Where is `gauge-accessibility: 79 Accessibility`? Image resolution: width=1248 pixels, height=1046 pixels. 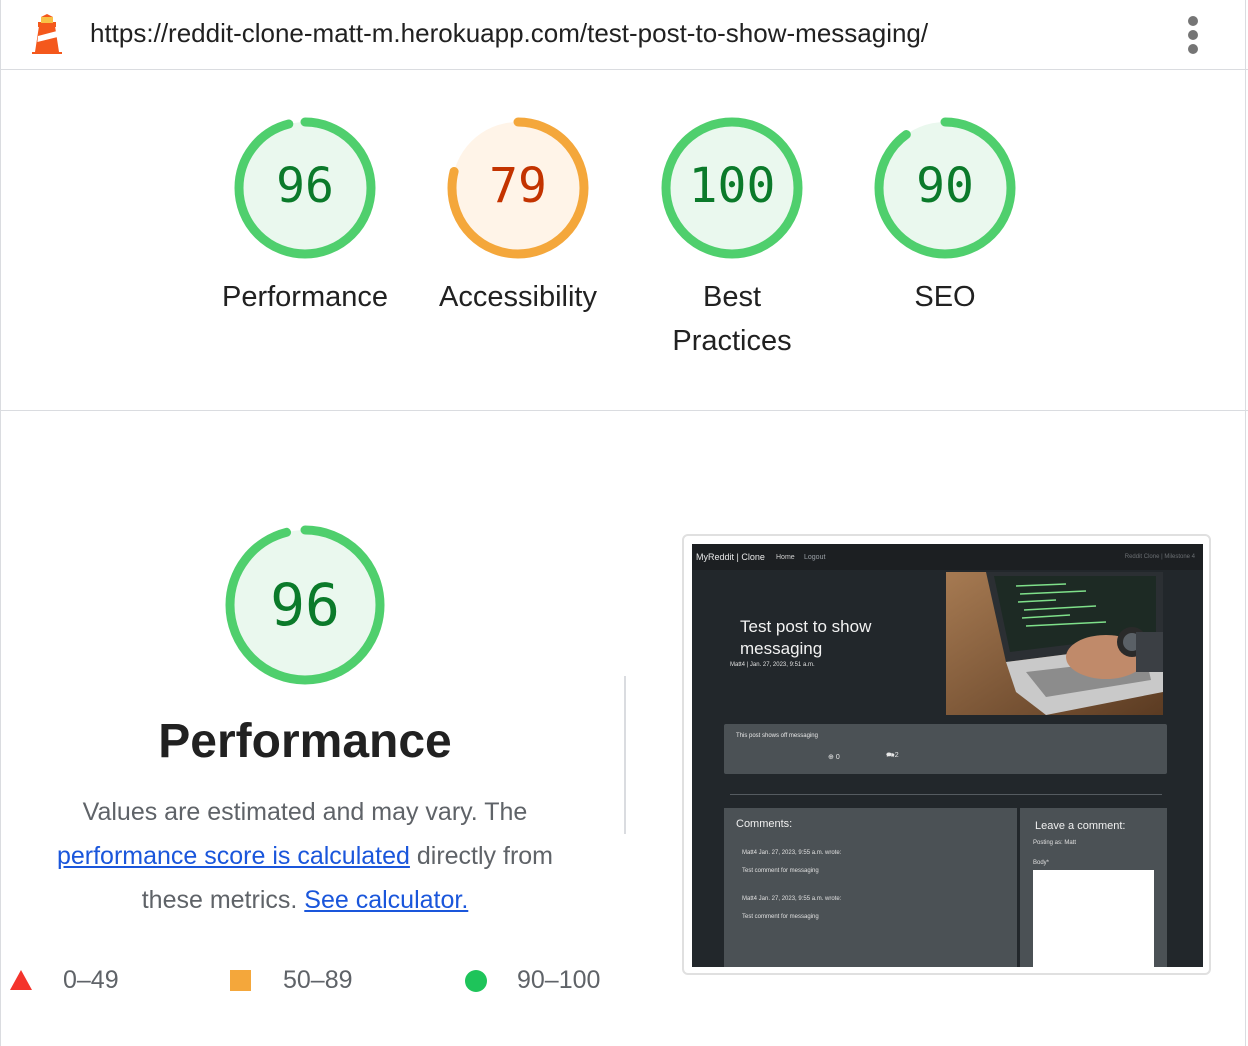
gauge-accessibility: 79 Accessibility is located at coordinates (518, 217).